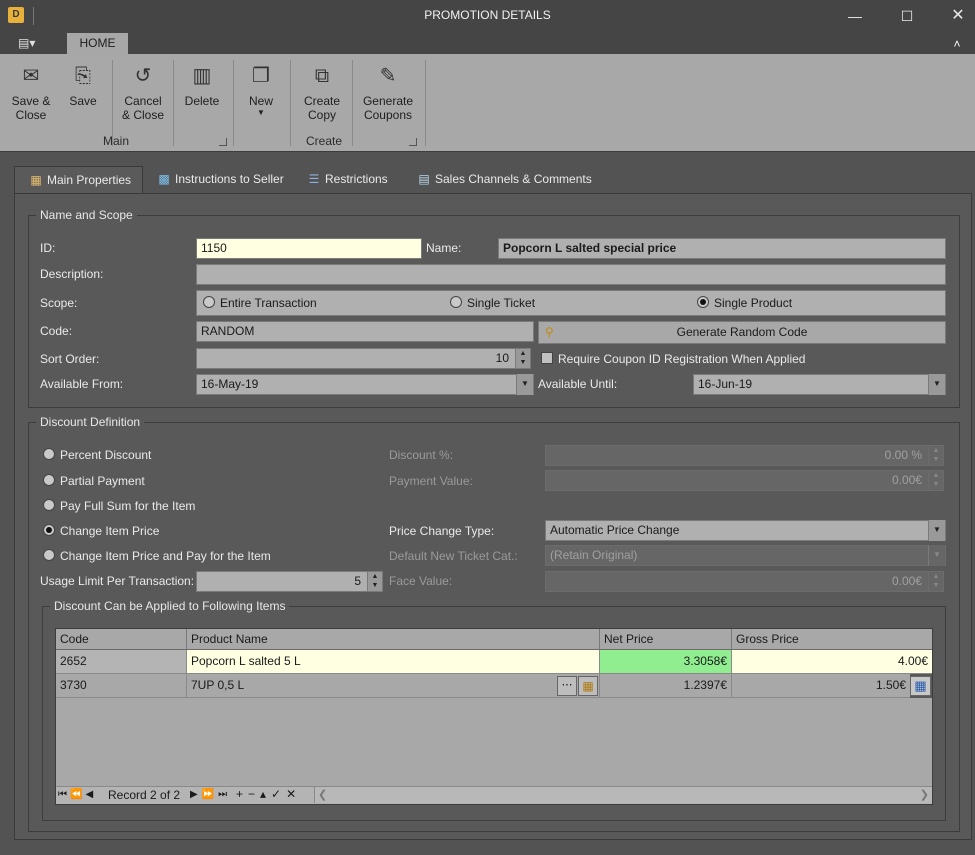 The image size is (975, 855). What do you see at coordinates (571, 274) in the screenshot?
I see `description-field` at bounding box center [571, 274].